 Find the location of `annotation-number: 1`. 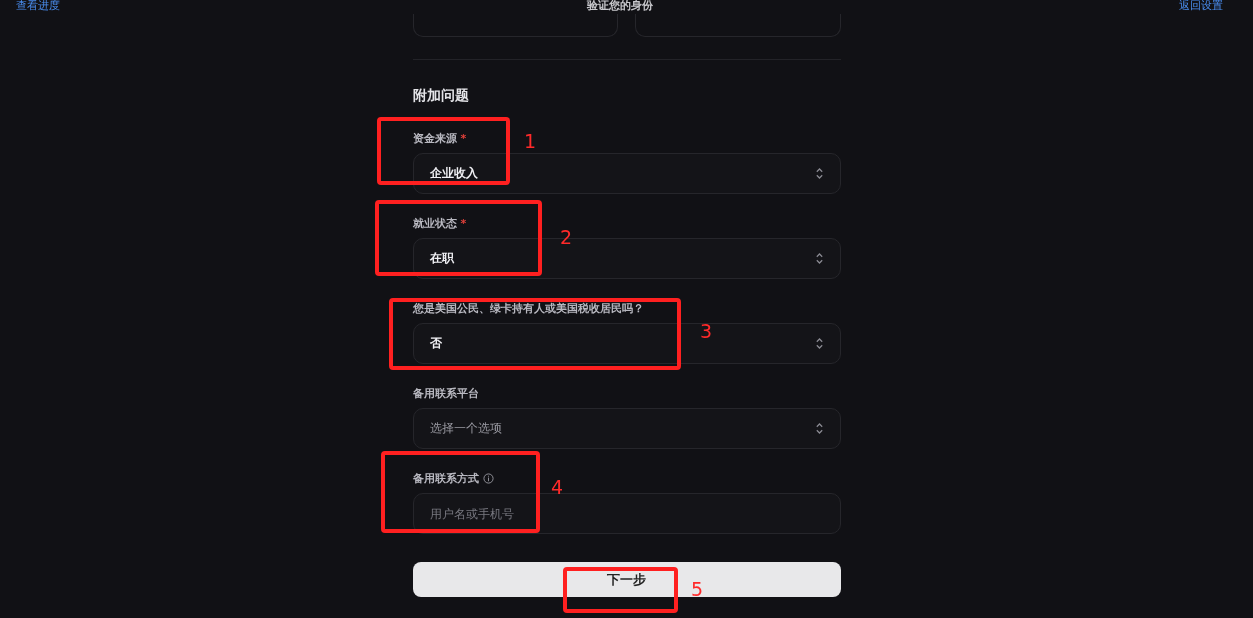

annotation-number: 1 is located at coordinates (530, 141).